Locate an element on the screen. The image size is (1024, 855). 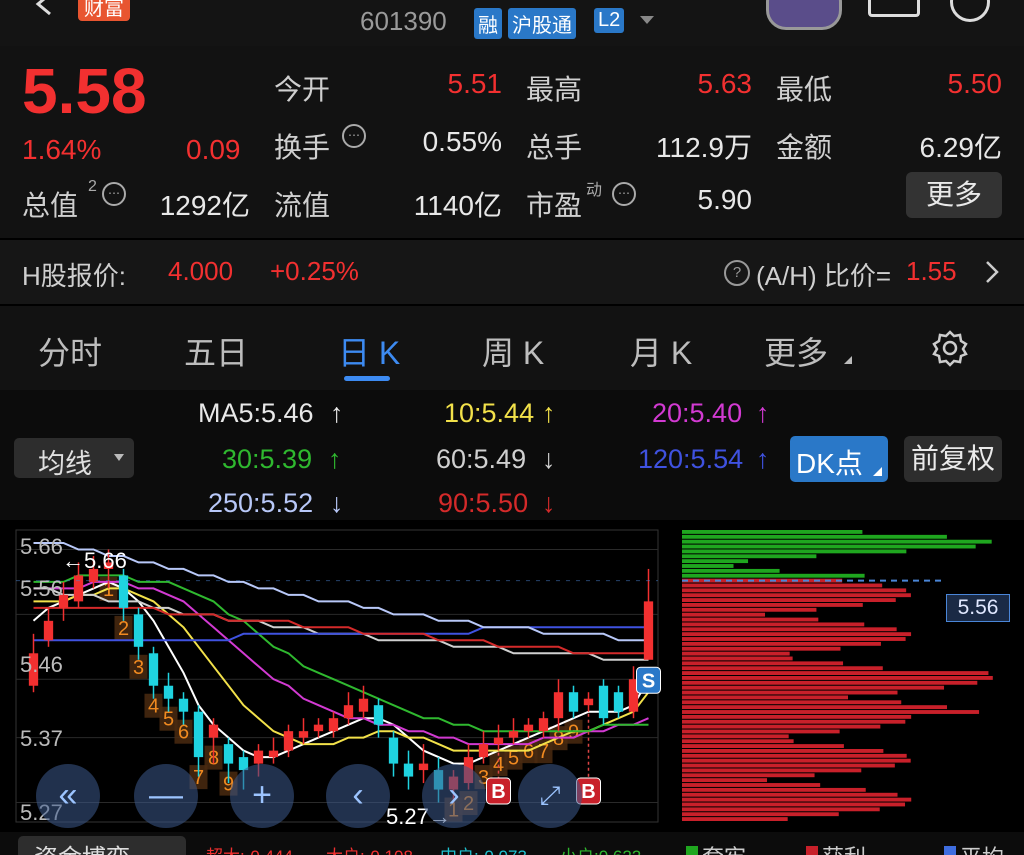
help-icon: ? is located at coordinates (737, 273).